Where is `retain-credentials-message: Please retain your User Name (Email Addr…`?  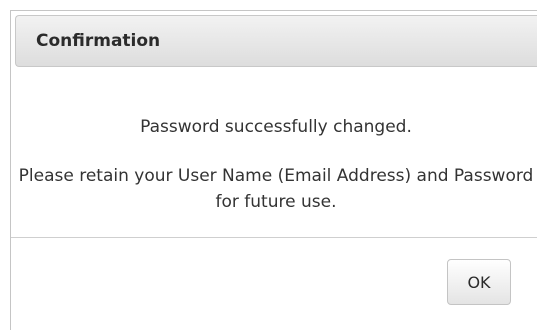 retain-credentials-message: Please retain your User Name (Email Addr… is located at coordinates (276, 189).